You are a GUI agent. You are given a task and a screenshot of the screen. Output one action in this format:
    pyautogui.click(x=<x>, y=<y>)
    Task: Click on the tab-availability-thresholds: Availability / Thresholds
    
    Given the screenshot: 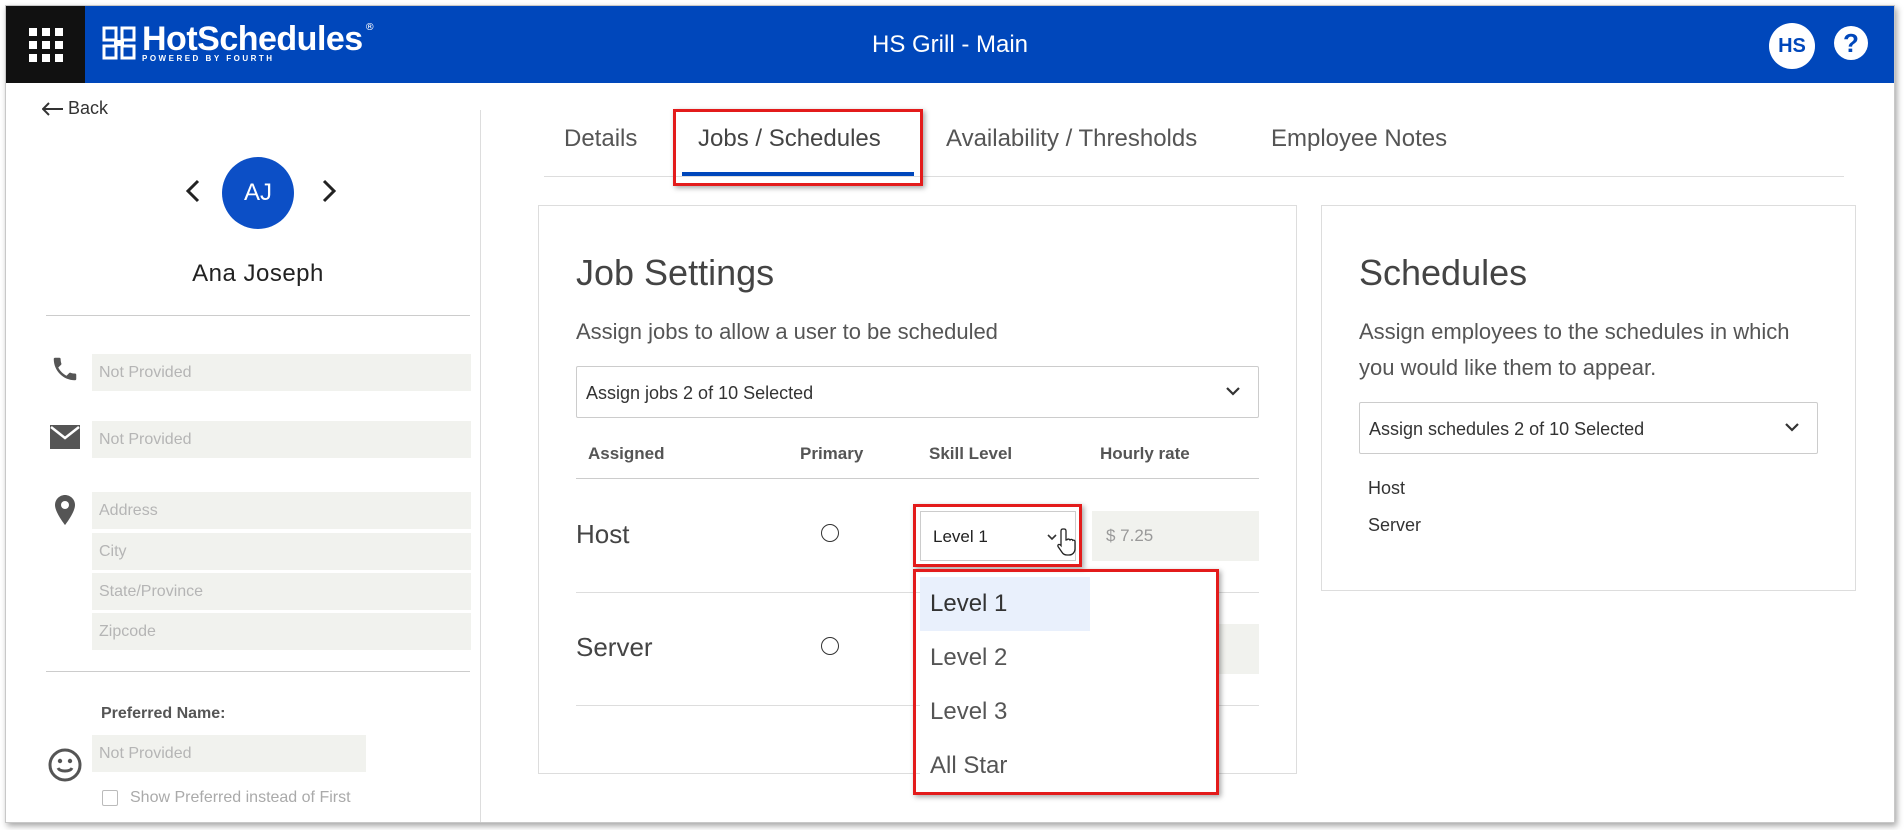 What is the action you would take?
    pyautogui.click(x=1071, y=139)
    